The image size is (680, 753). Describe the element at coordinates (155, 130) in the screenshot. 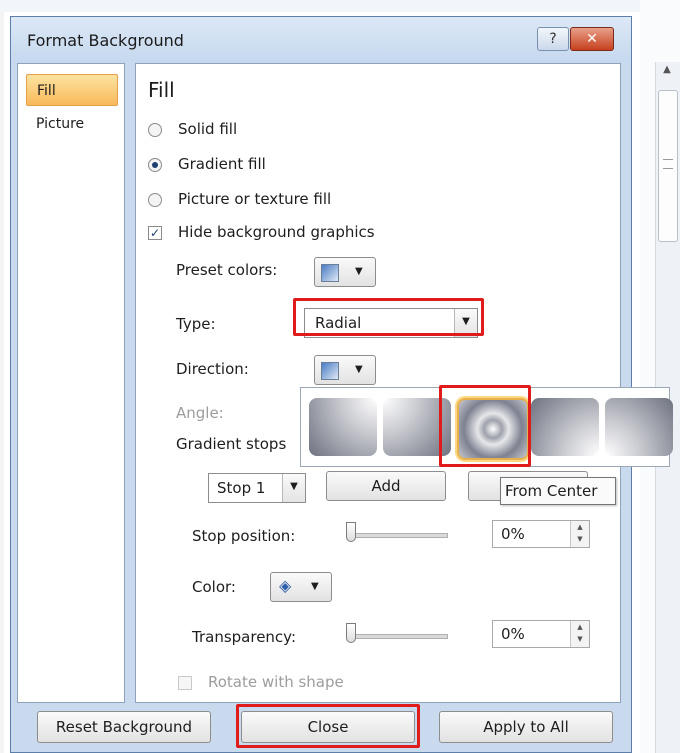

I see `solid-fill-radio` at that location.